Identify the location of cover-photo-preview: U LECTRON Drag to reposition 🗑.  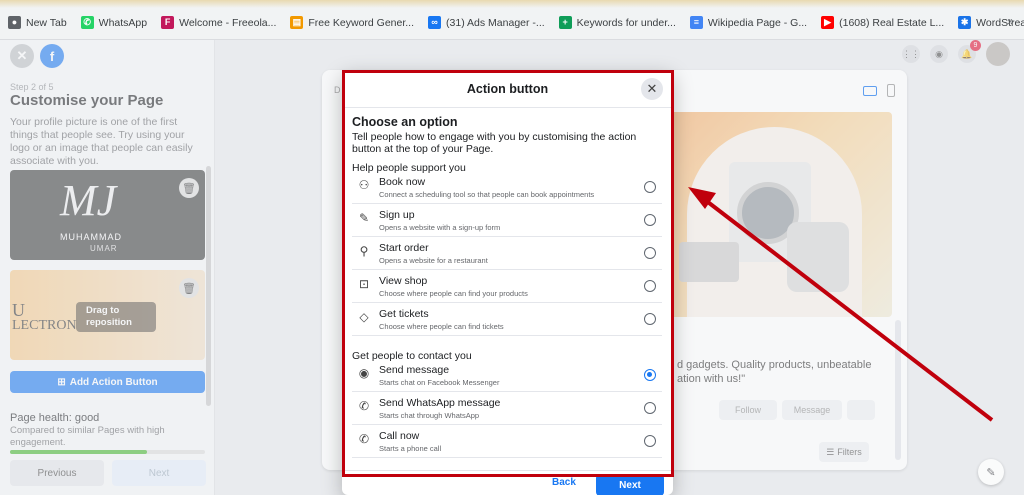
(107, 315).